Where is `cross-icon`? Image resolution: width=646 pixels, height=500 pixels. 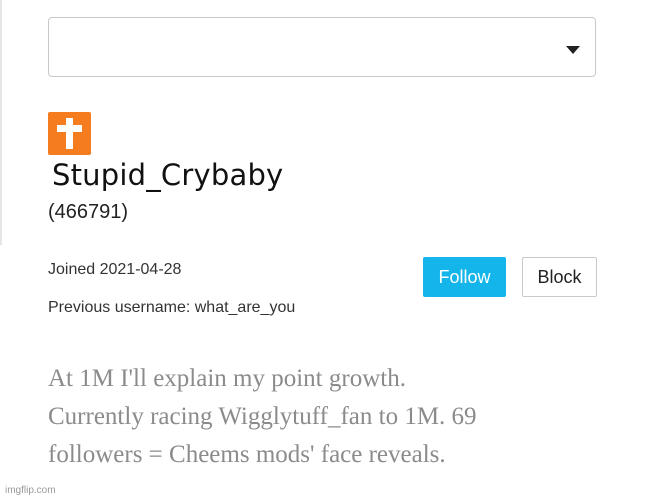 cross-icon is located at coordinates (69, 133).